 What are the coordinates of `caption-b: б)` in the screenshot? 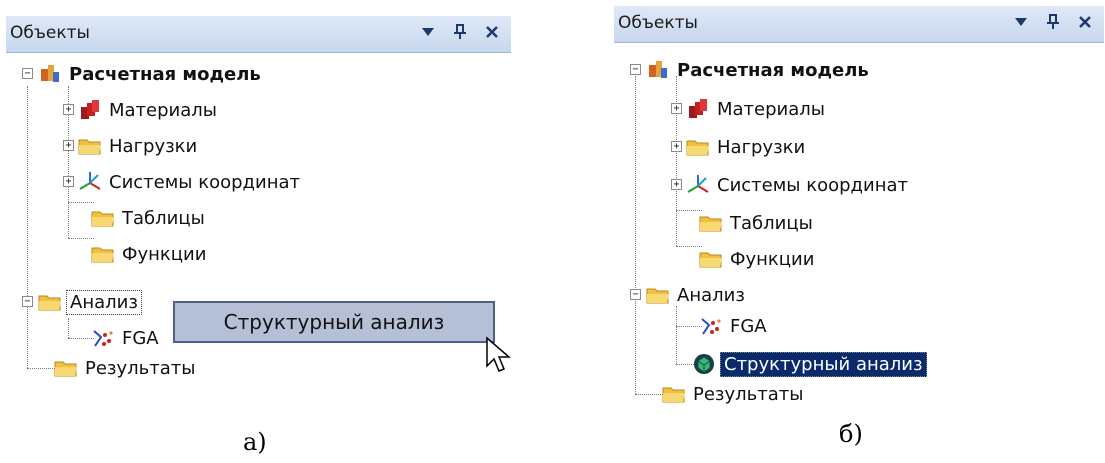 It's located at (851, 434).